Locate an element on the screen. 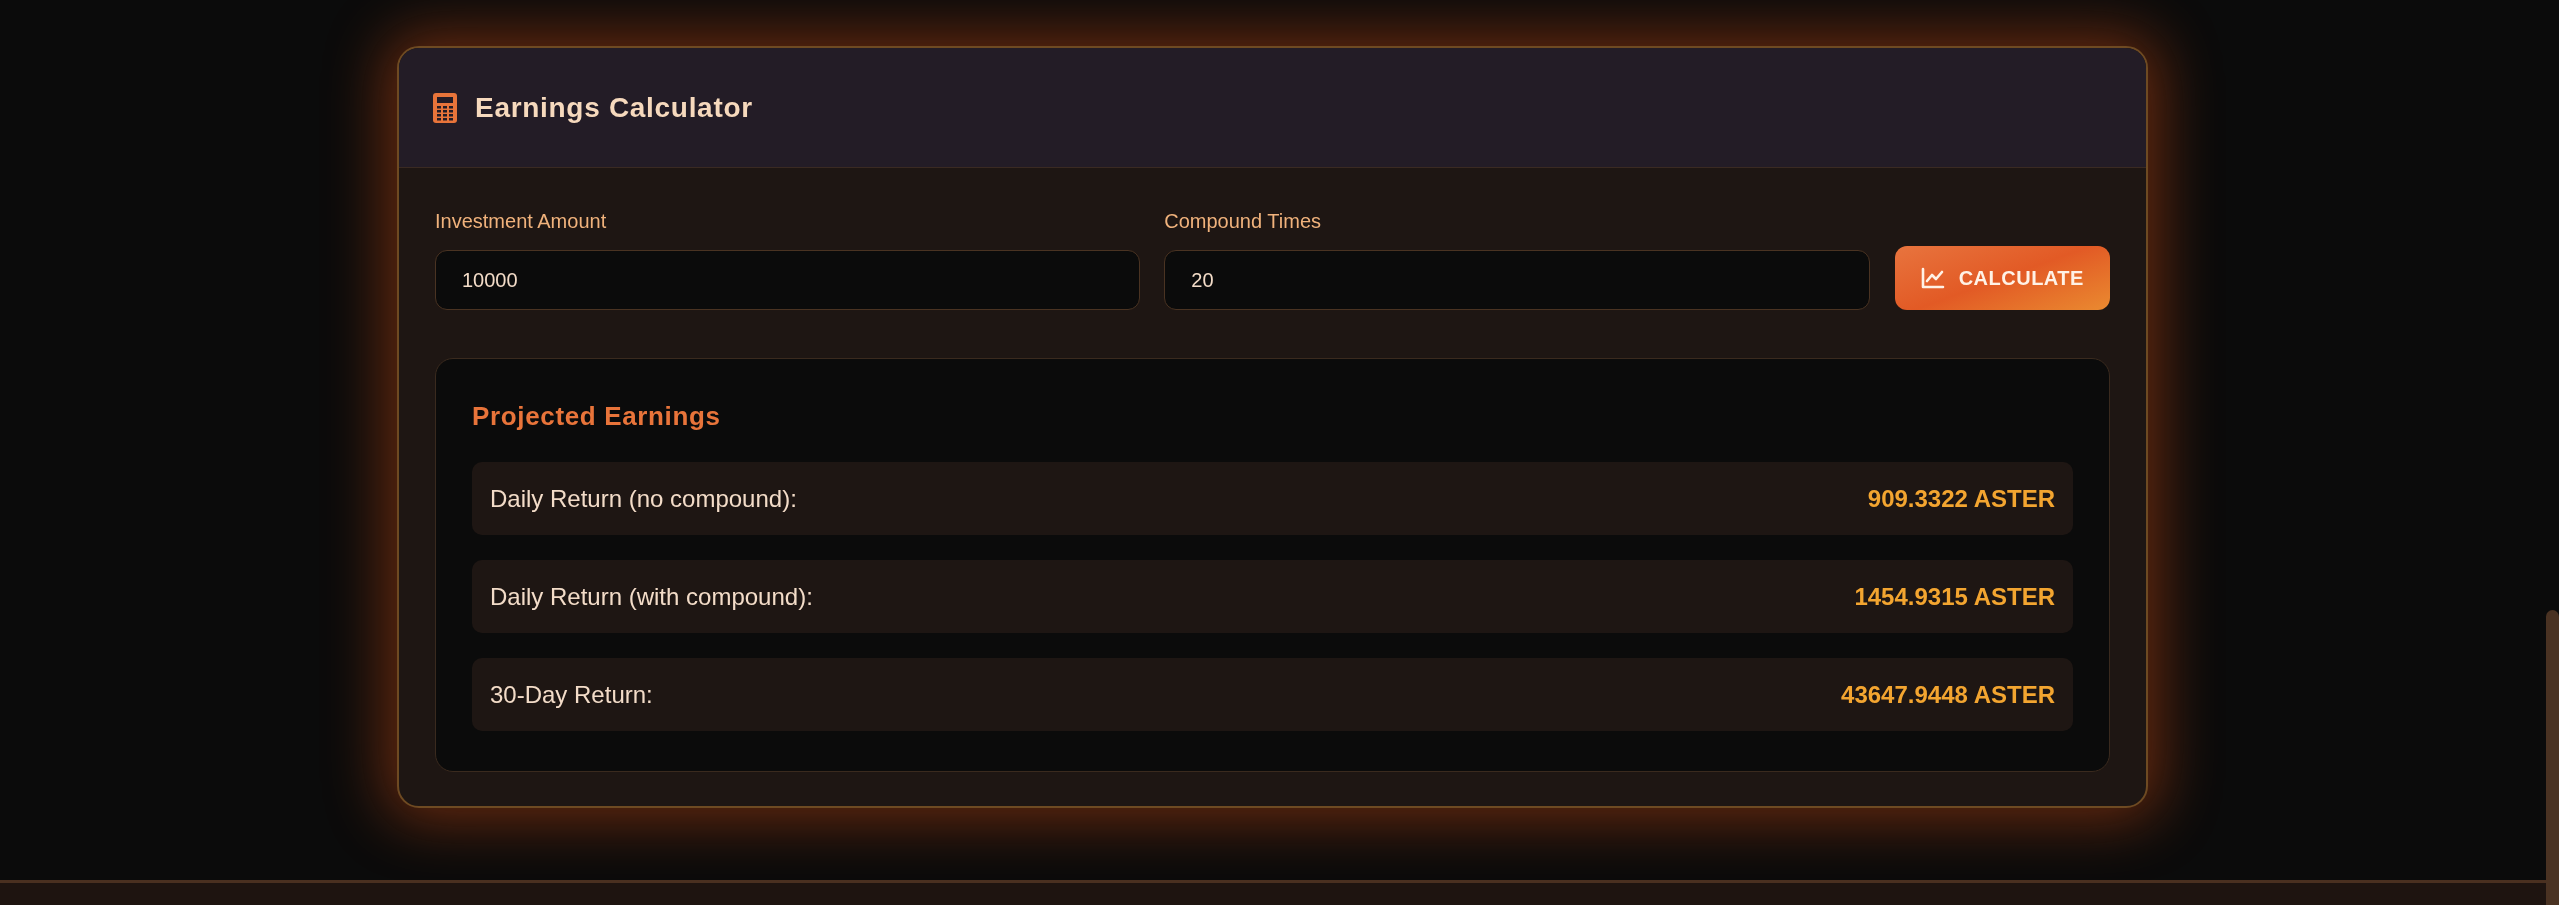 The width and height of the screenshot is (2559, 905). result-value: 43647.9448 ASTER is located at coordinates (1948, 694).